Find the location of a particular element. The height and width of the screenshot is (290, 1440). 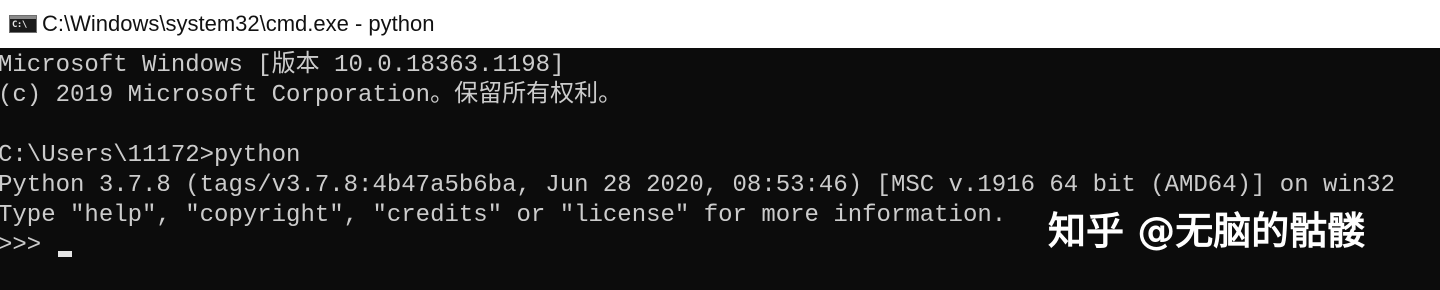

console-line-copyright: (c) 2019 Microsoft Corporation。保留所有权利。 is located at coordinates (311, 95).